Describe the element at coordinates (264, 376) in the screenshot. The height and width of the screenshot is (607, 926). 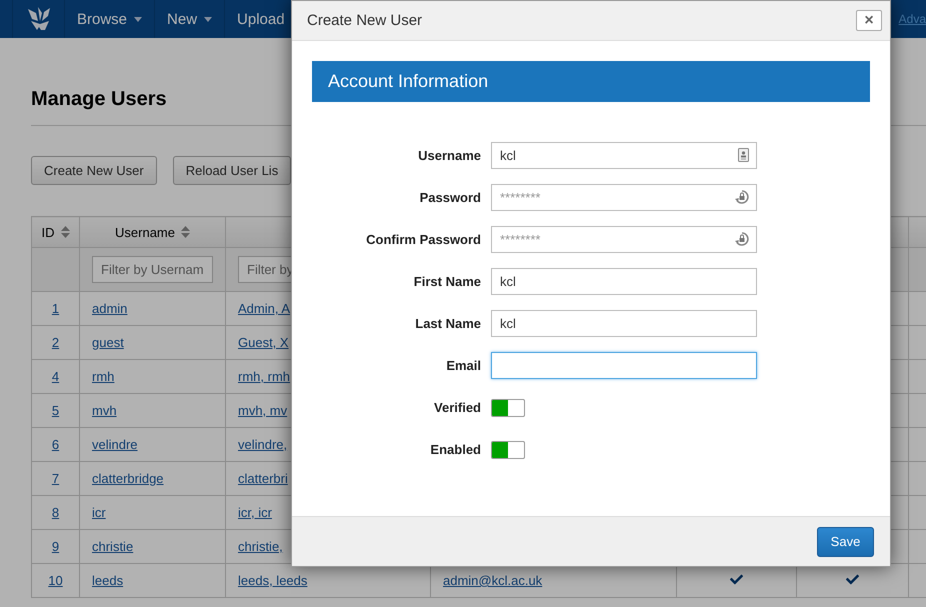
I see `name-link: rmh, rmh` at that location.